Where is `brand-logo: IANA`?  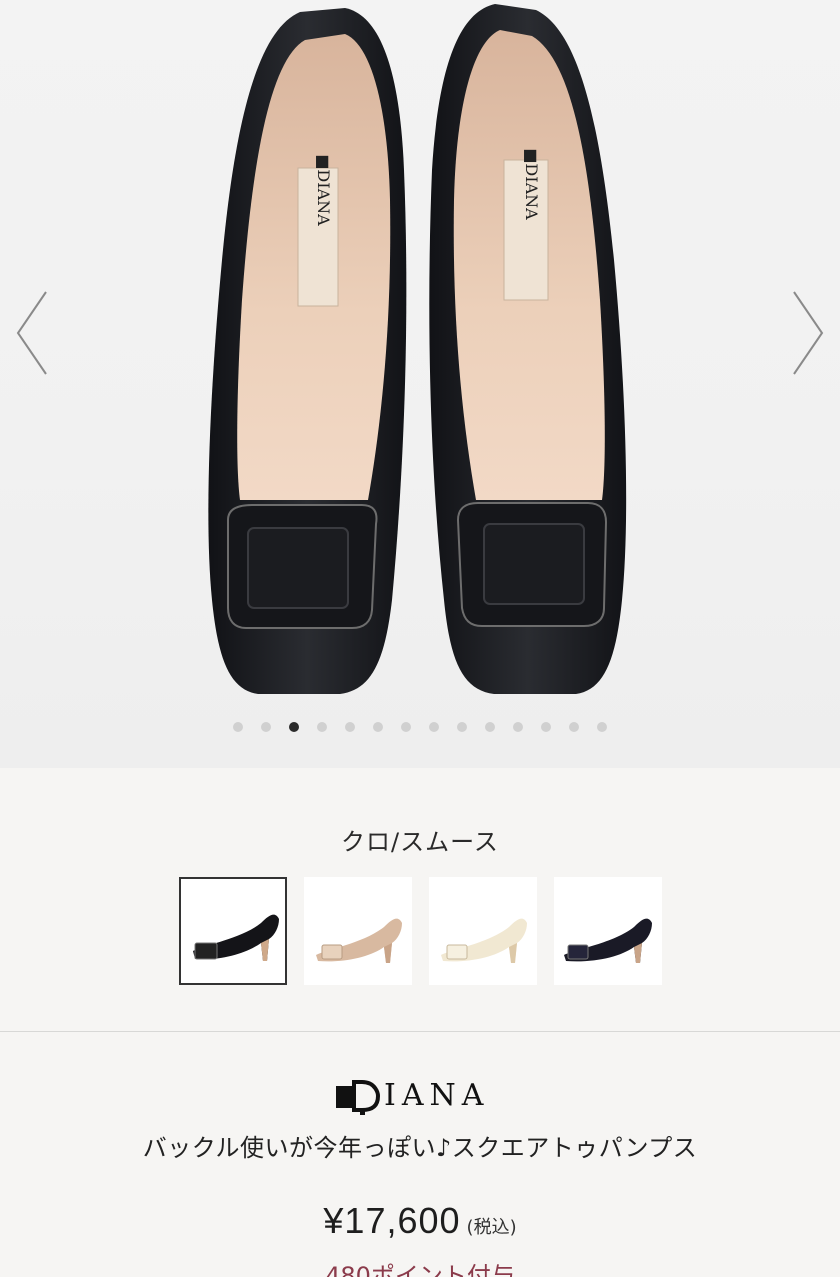 brand-logo: IANA is located at coordinates (417, 1096).